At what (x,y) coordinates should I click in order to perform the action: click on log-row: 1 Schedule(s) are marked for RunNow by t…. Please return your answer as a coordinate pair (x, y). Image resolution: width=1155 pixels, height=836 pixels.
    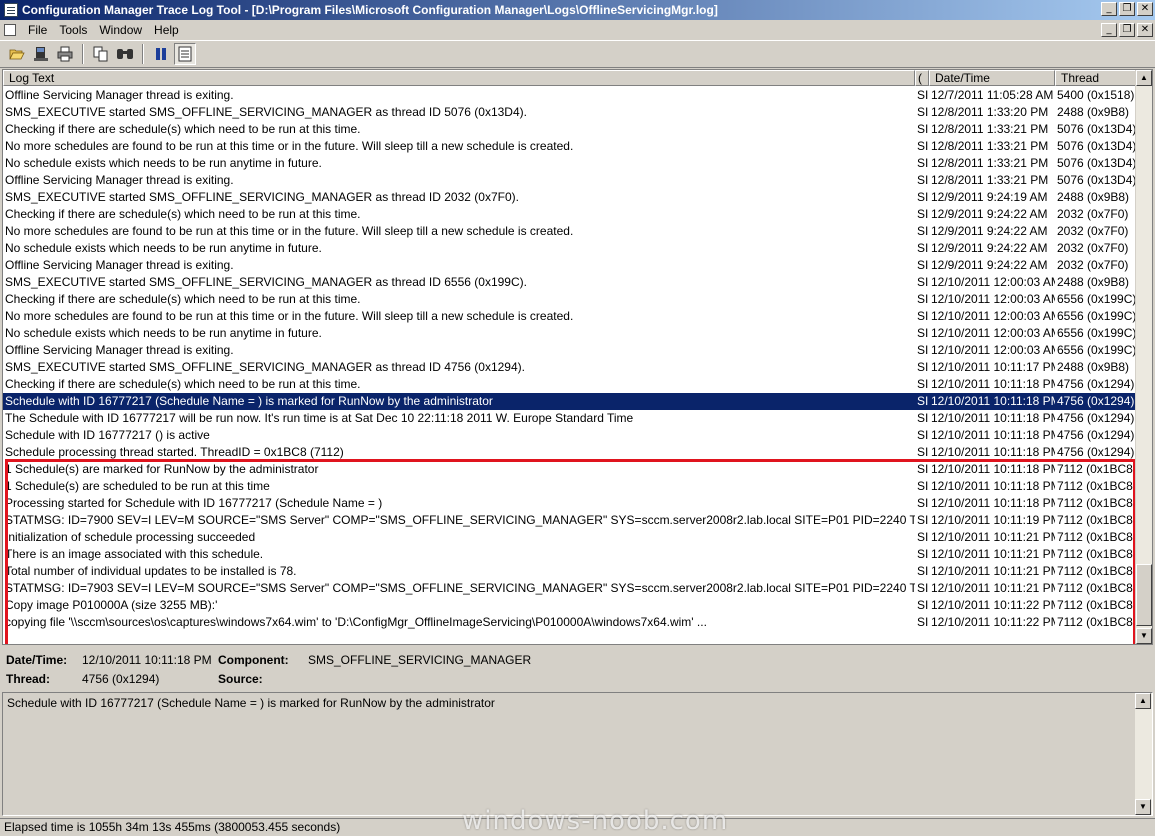
    Looking at the image, I should click on (569, 469).